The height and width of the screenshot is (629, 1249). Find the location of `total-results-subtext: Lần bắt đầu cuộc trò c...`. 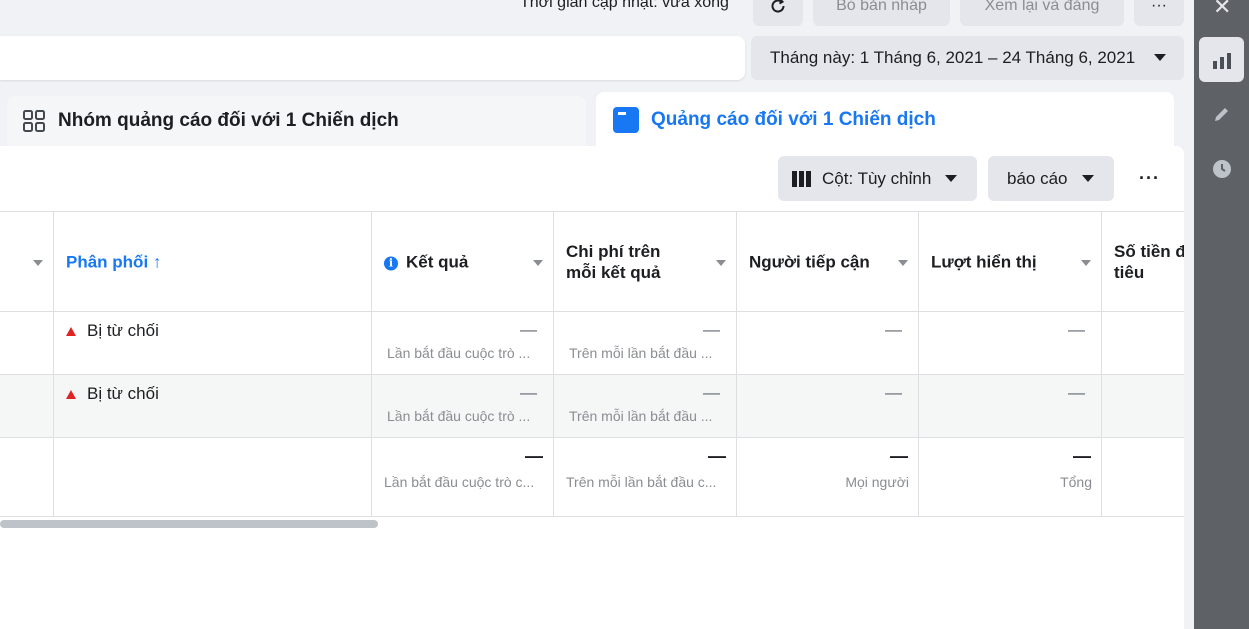

total-results-subtext: Lần bắt đầu cuộc trò c... is located at coordinates (459, 482).